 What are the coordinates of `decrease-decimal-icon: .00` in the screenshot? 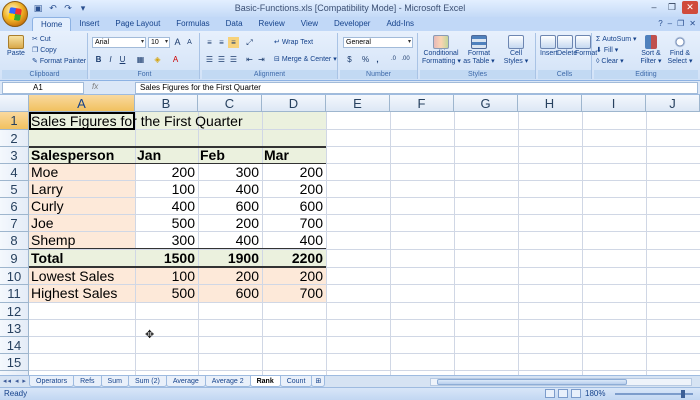 It's located at (405, 59).